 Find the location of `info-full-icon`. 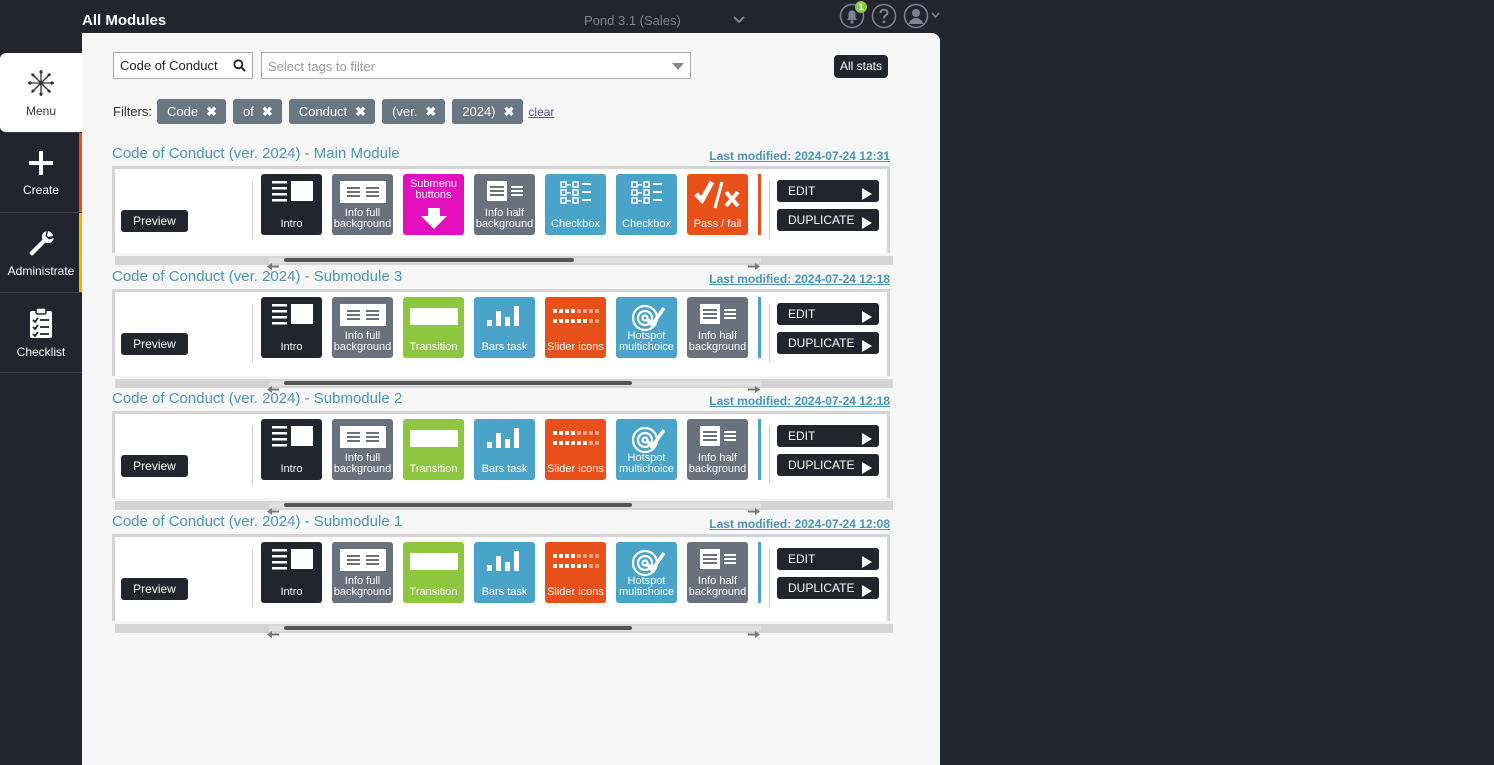

info-full-icon is located at coordinates (362, 438).